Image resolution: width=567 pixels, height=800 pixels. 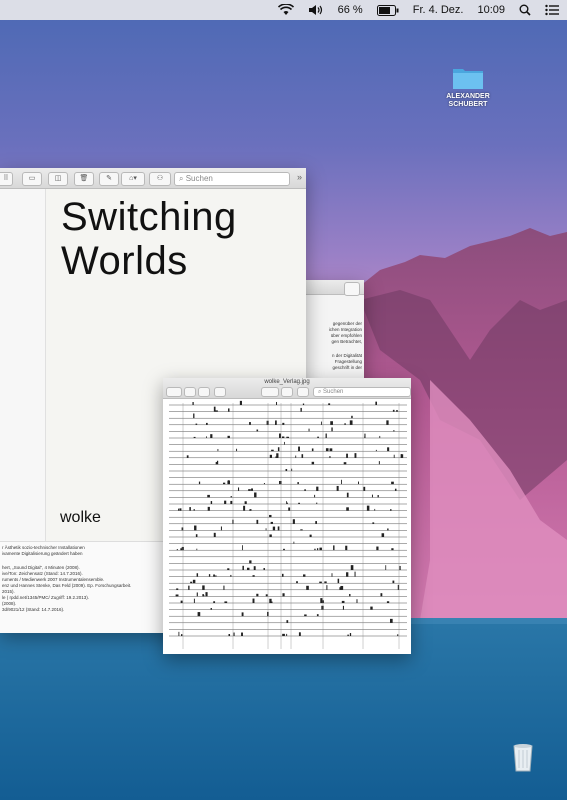 What do you see at coordinates (190, 392) in the screenshot?
I see `zoom-out-icon` at bounding box center [190, 392].